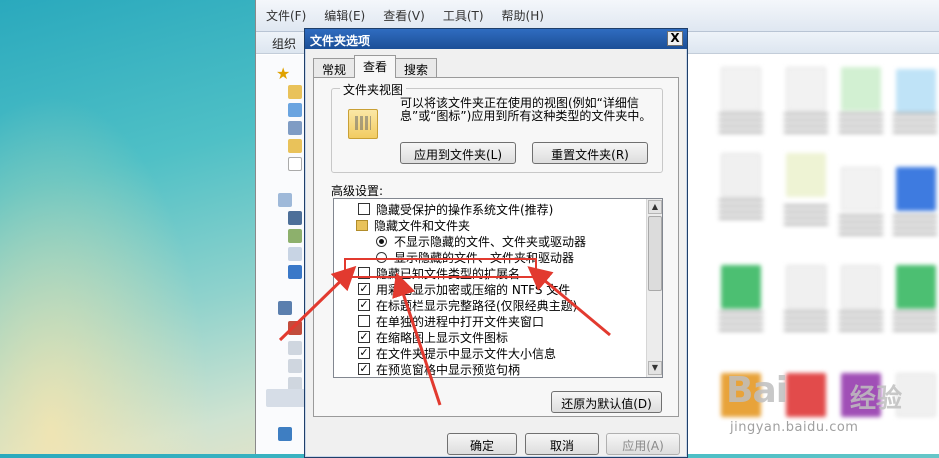  What do you see at coordinates (655, 368) in the screenshot?
I see `scroll-down-arrow-icon: ▼` at bounding box center [655, 368].